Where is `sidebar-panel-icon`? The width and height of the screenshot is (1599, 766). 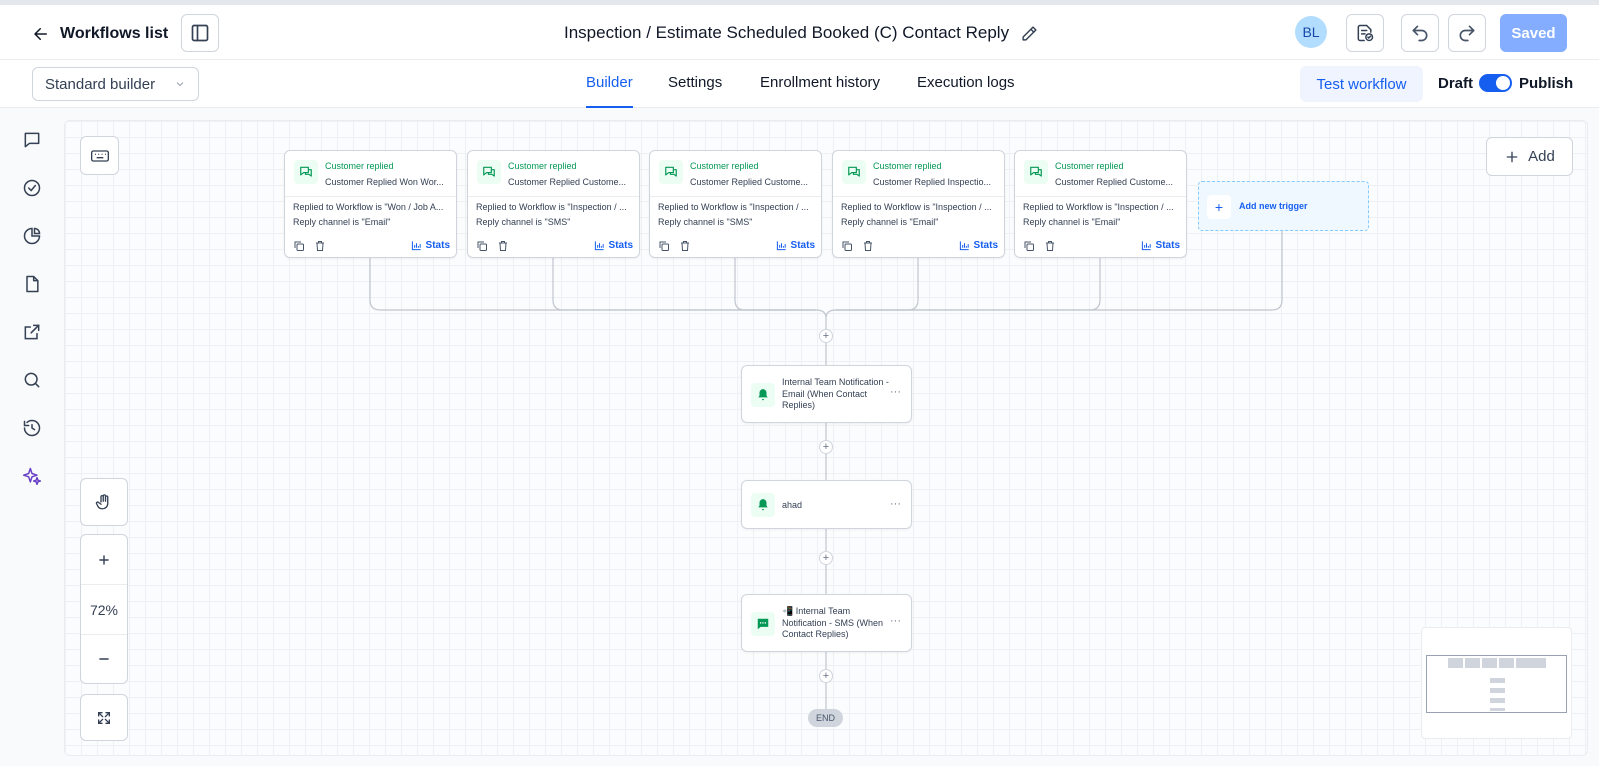
sidebar-panel-icon is located at coordinates (200, 33).